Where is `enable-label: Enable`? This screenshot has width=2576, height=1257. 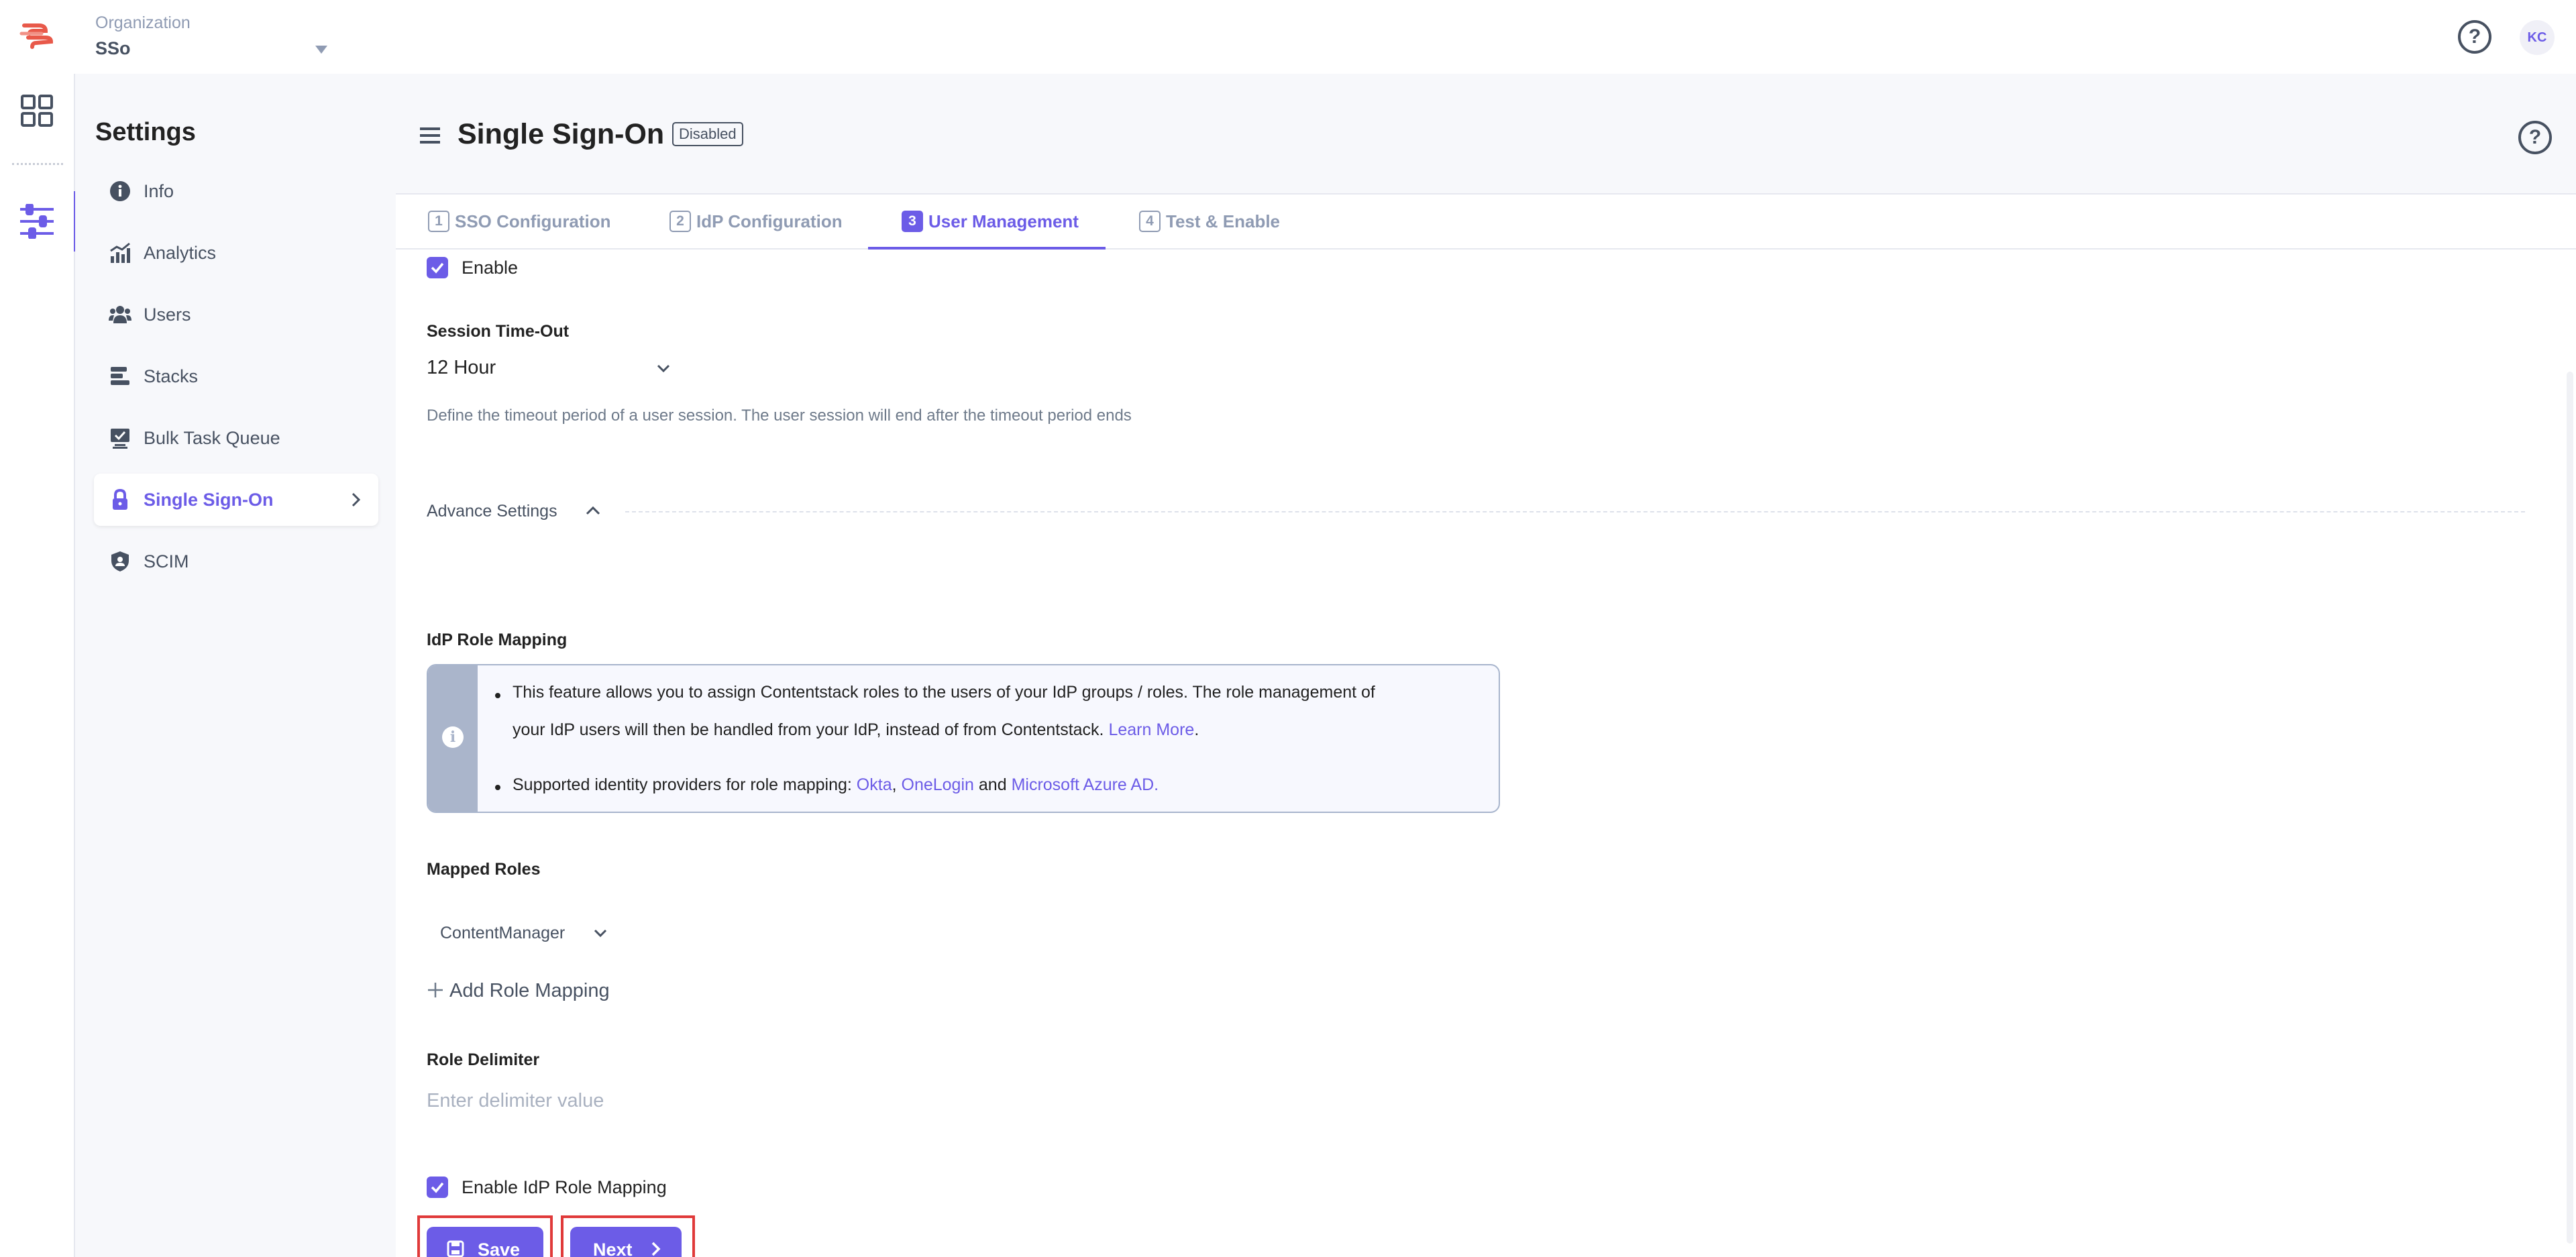
enable-label: Enable is located at coordinates (490, 268).